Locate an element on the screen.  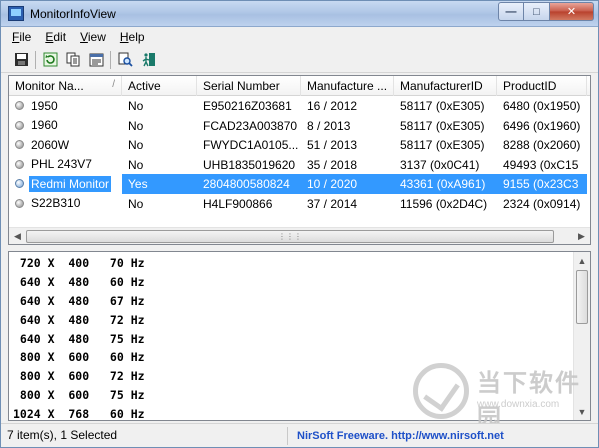
display-mode-line: 640 X 480 67 Hz is located at coordinates (79, 300).